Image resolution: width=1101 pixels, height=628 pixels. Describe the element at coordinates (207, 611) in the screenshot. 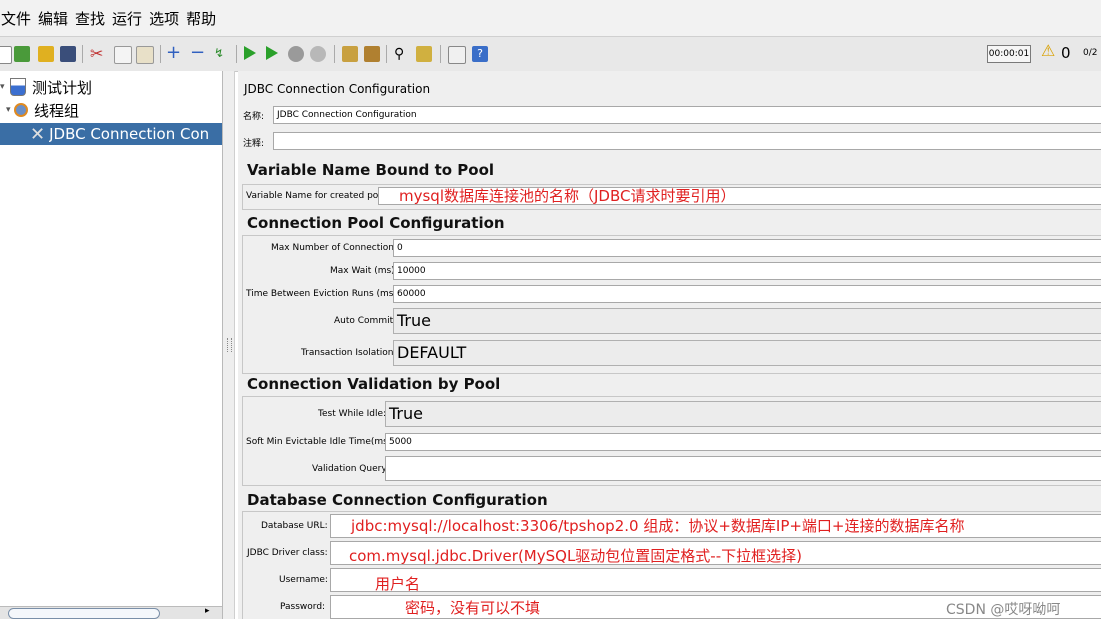

I see `scroll-right-icon: ▸` at that location.